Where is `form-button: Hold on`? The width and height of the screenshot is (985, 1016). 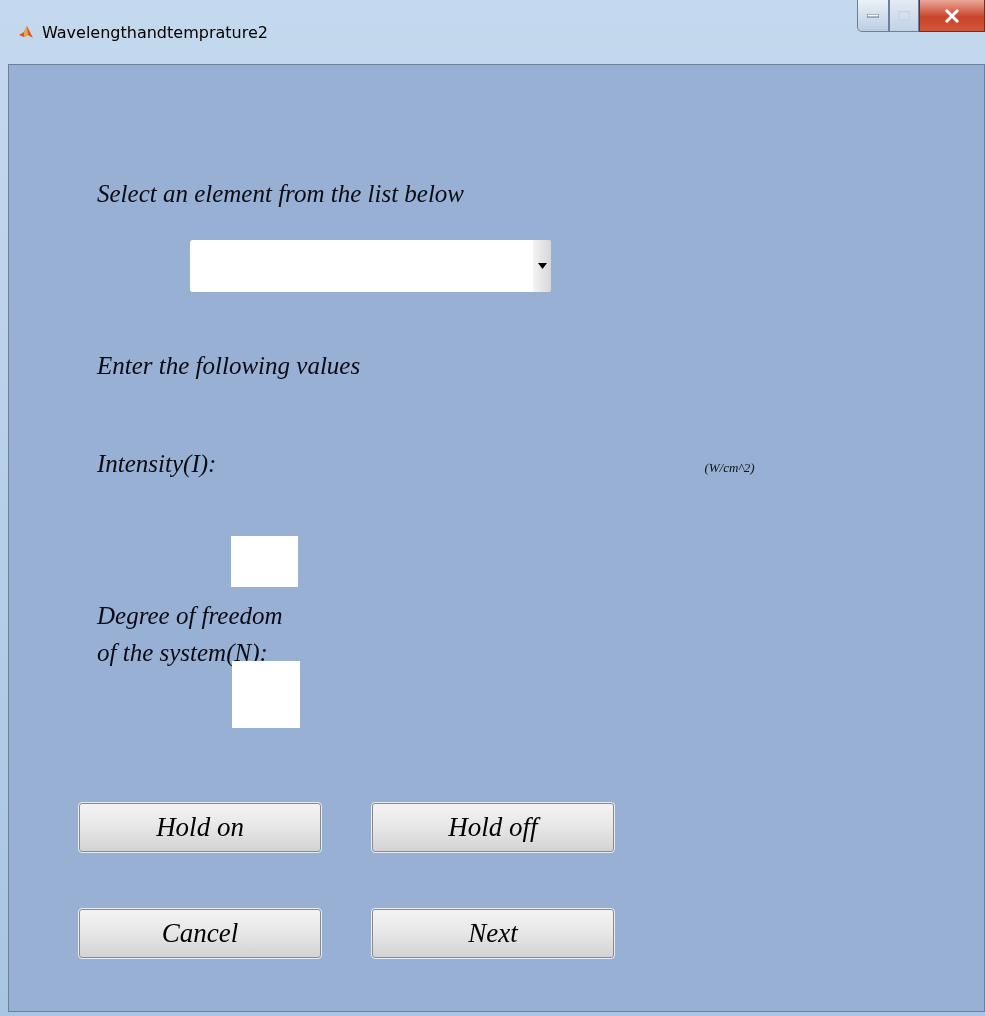 form-button: Hold on is located at coordinates (200, 827).